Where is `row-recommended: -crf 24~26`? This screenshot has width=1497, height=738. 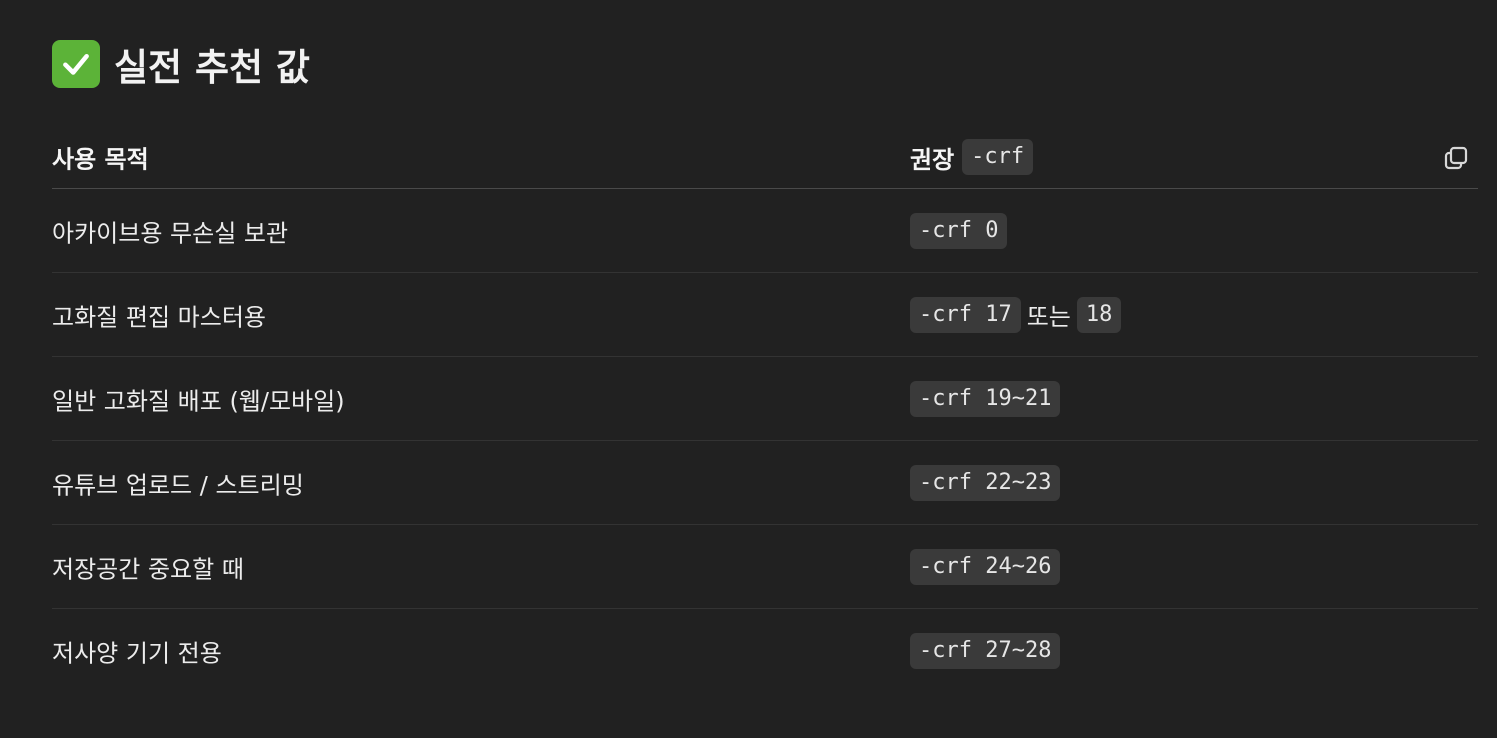
row-recommended: -crf 24~26 is located at coordinates (985, 566).